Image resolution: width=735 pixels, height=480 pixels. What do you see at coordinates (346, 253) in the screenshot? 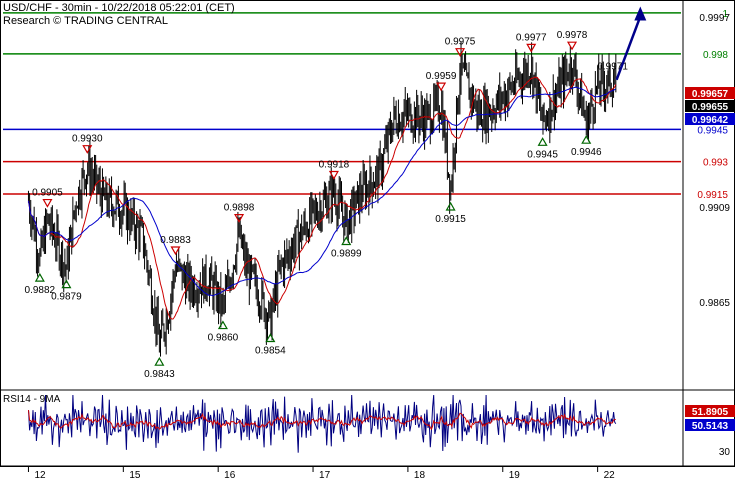
I see `swing-label-10: 0.9899` at bounding box center [346, 253].